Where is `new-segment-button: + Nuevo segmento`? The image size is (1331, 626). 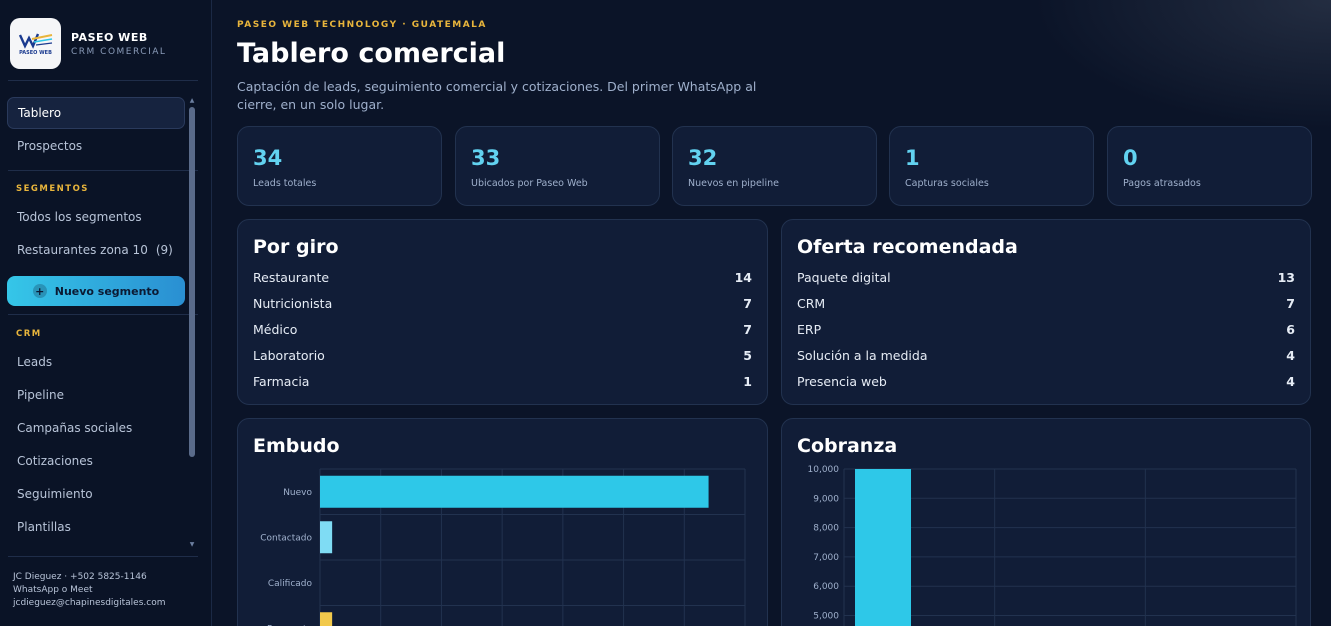
new-segment-button: + Nuevo segmento is located at coordinates (96, 291).